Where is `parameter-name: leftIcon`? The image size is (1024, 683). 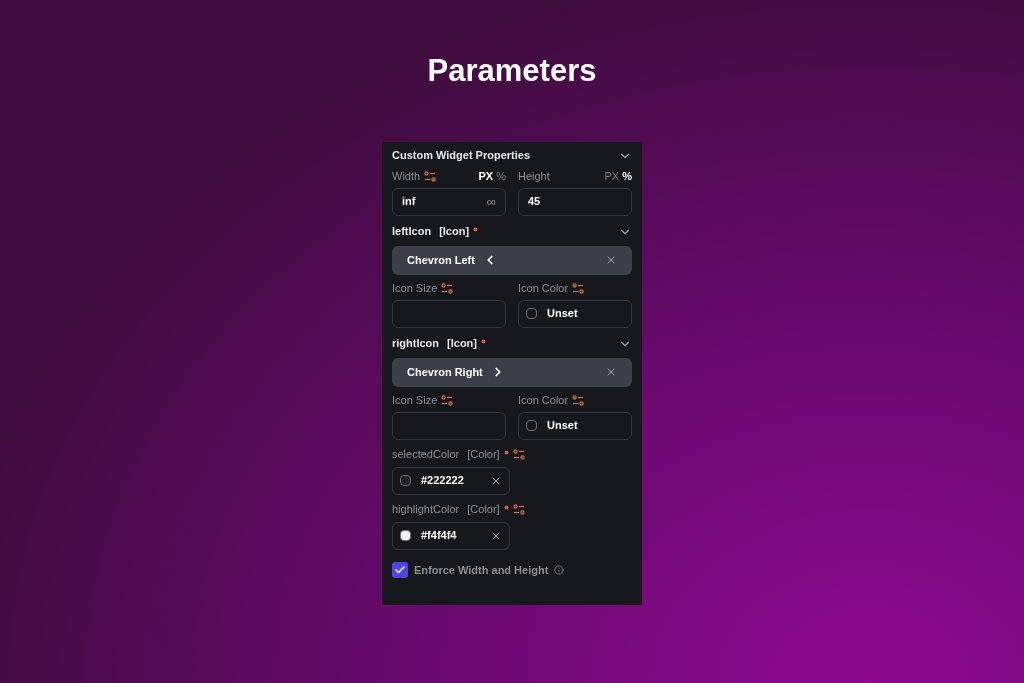
parameter-name: leftIcon is located at coordinates (412, 232).